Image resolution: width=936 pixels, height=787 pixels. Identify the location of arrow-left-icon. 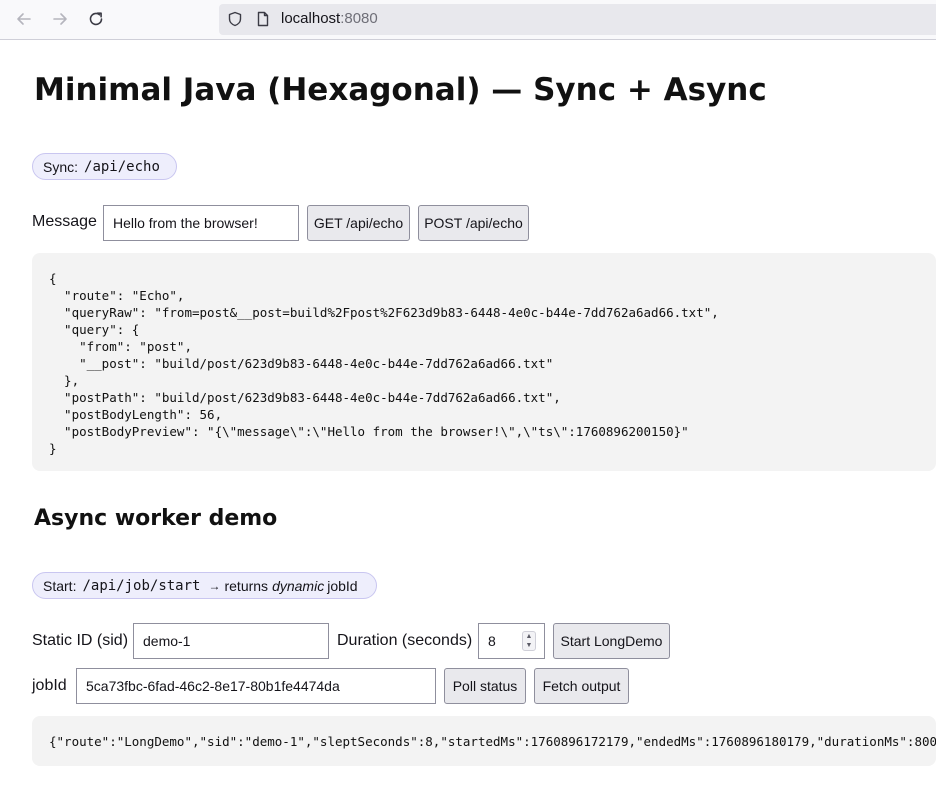
(24, 19).